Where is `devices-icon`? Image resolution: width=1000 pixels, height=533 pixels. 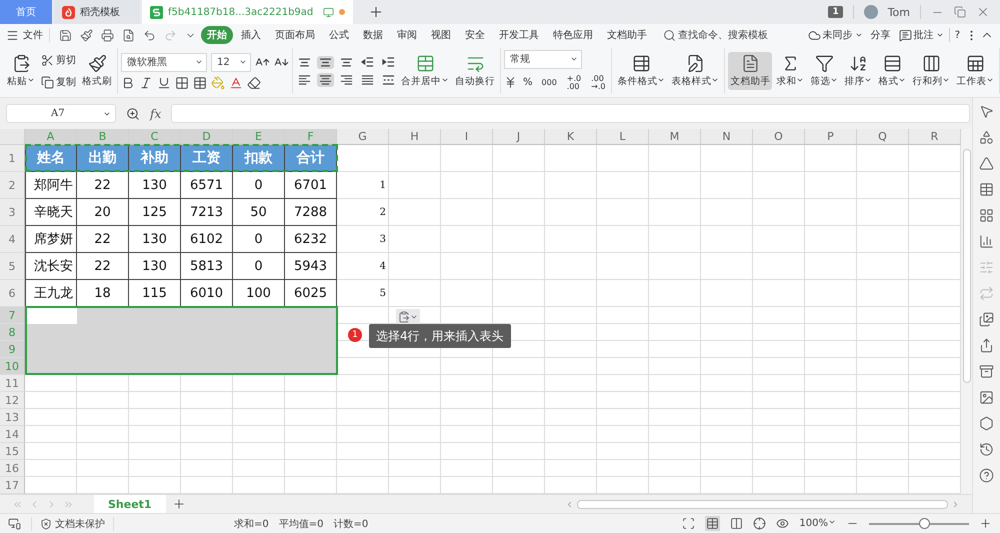 devices-icon is located at coordinates (14, 523).